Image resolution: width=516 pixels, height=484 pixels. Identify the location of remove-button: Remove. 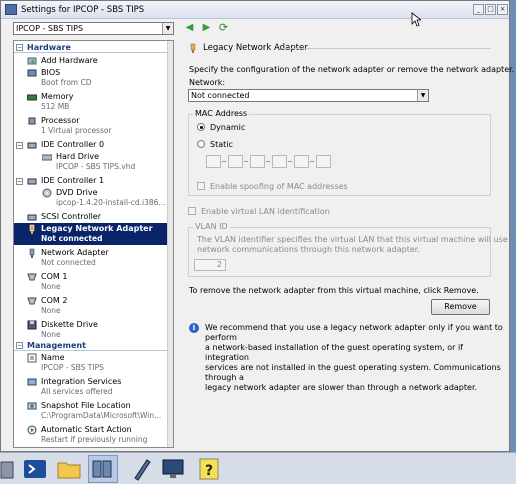
(460, 307).